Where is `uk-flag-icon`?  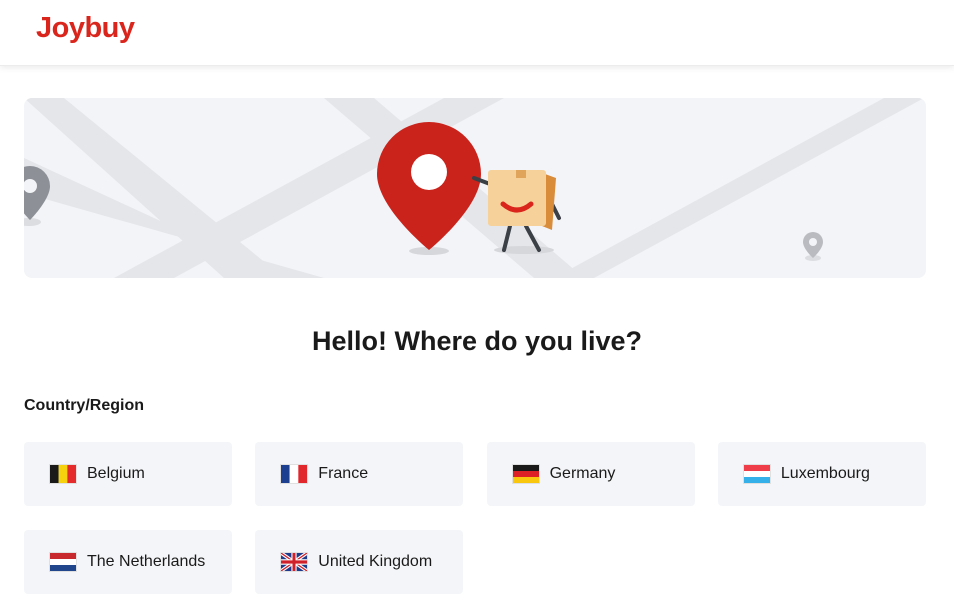
uk-flag-icon is located at coordinates (294, 562).